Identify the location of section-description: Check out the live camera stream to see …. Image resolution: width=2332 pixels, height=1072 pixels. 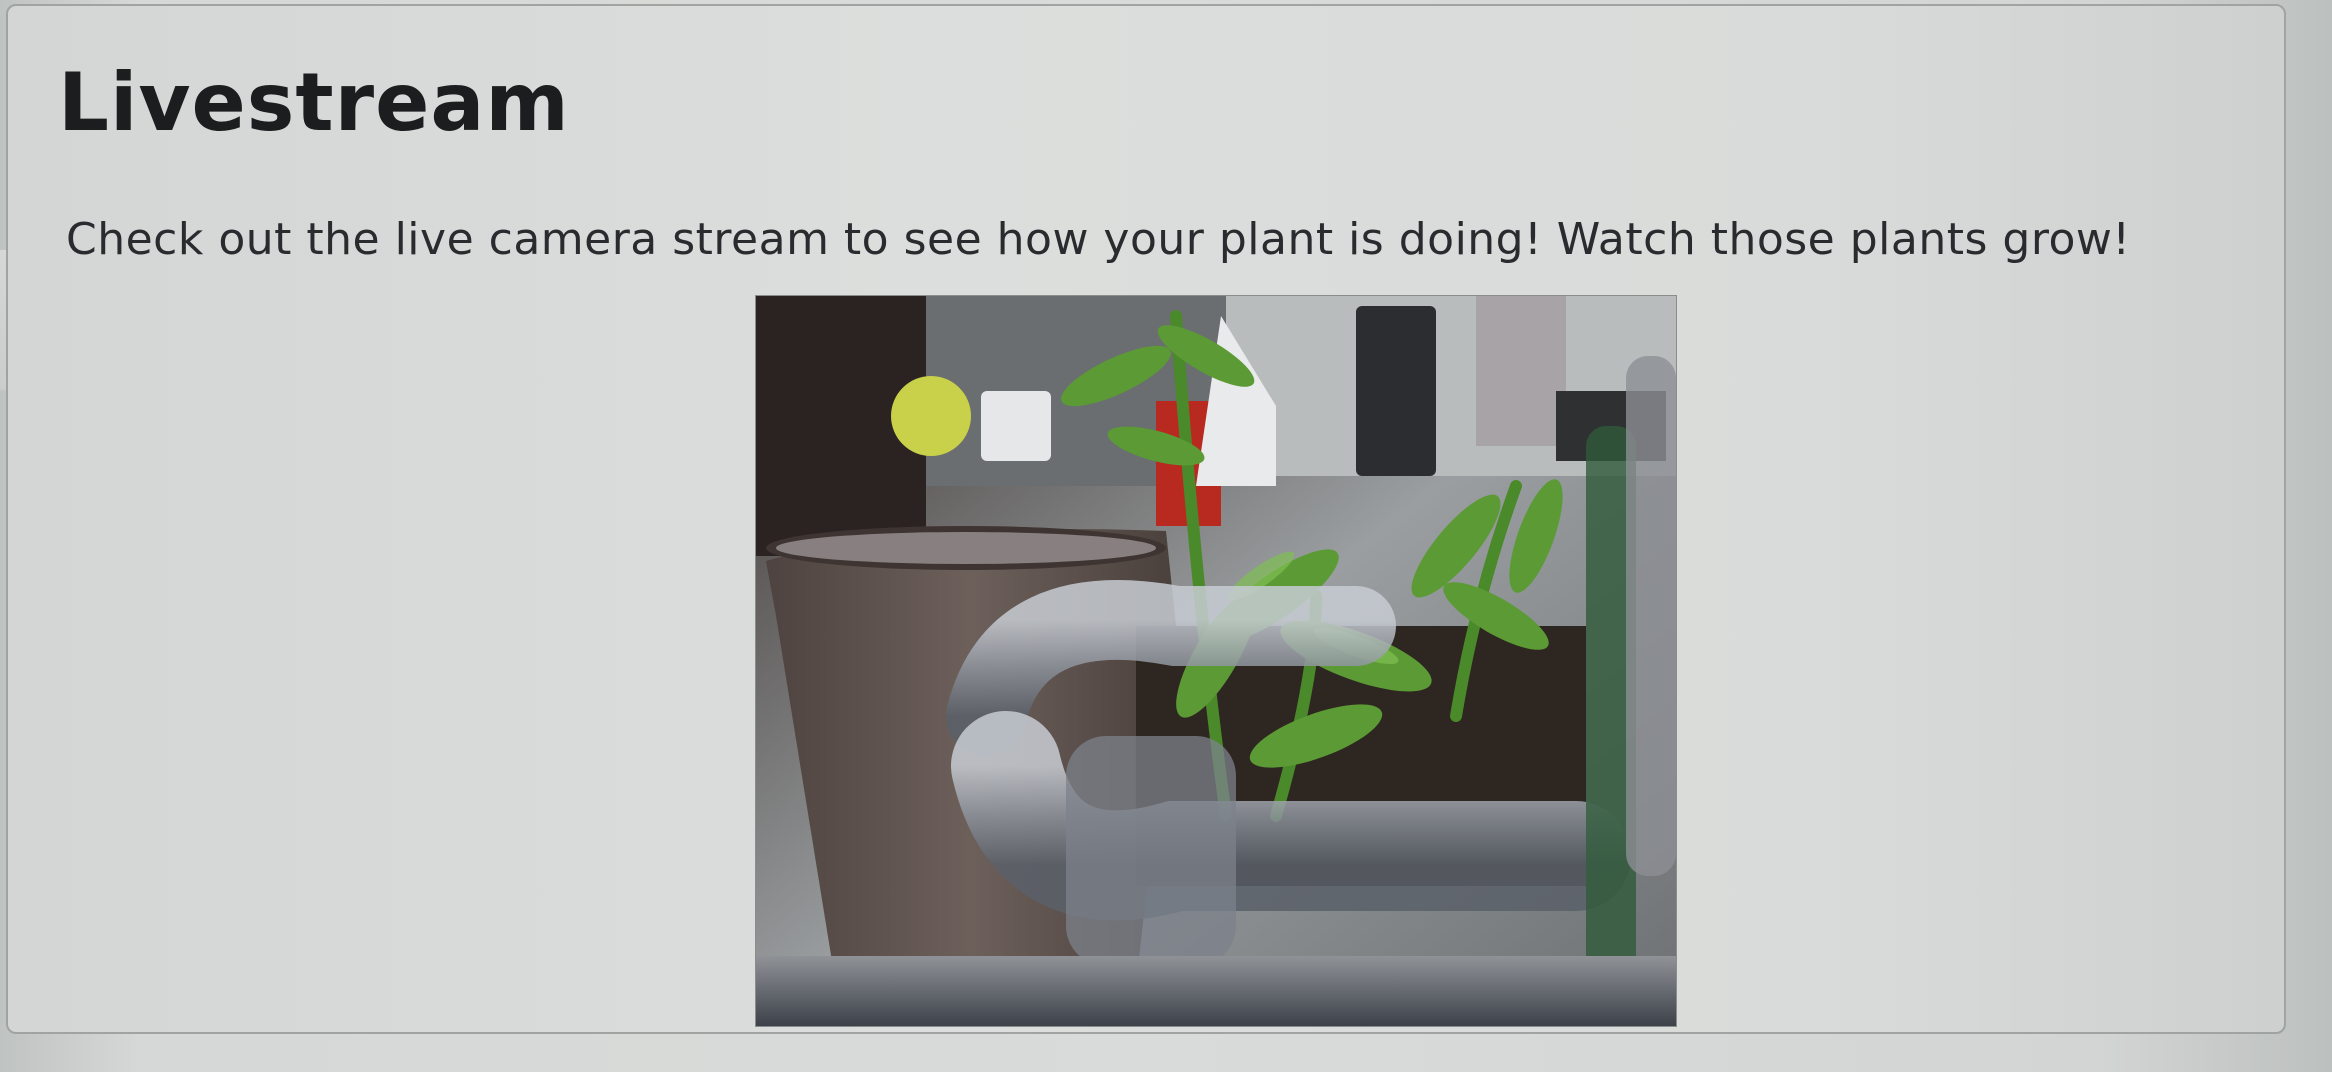
(1098, 239).